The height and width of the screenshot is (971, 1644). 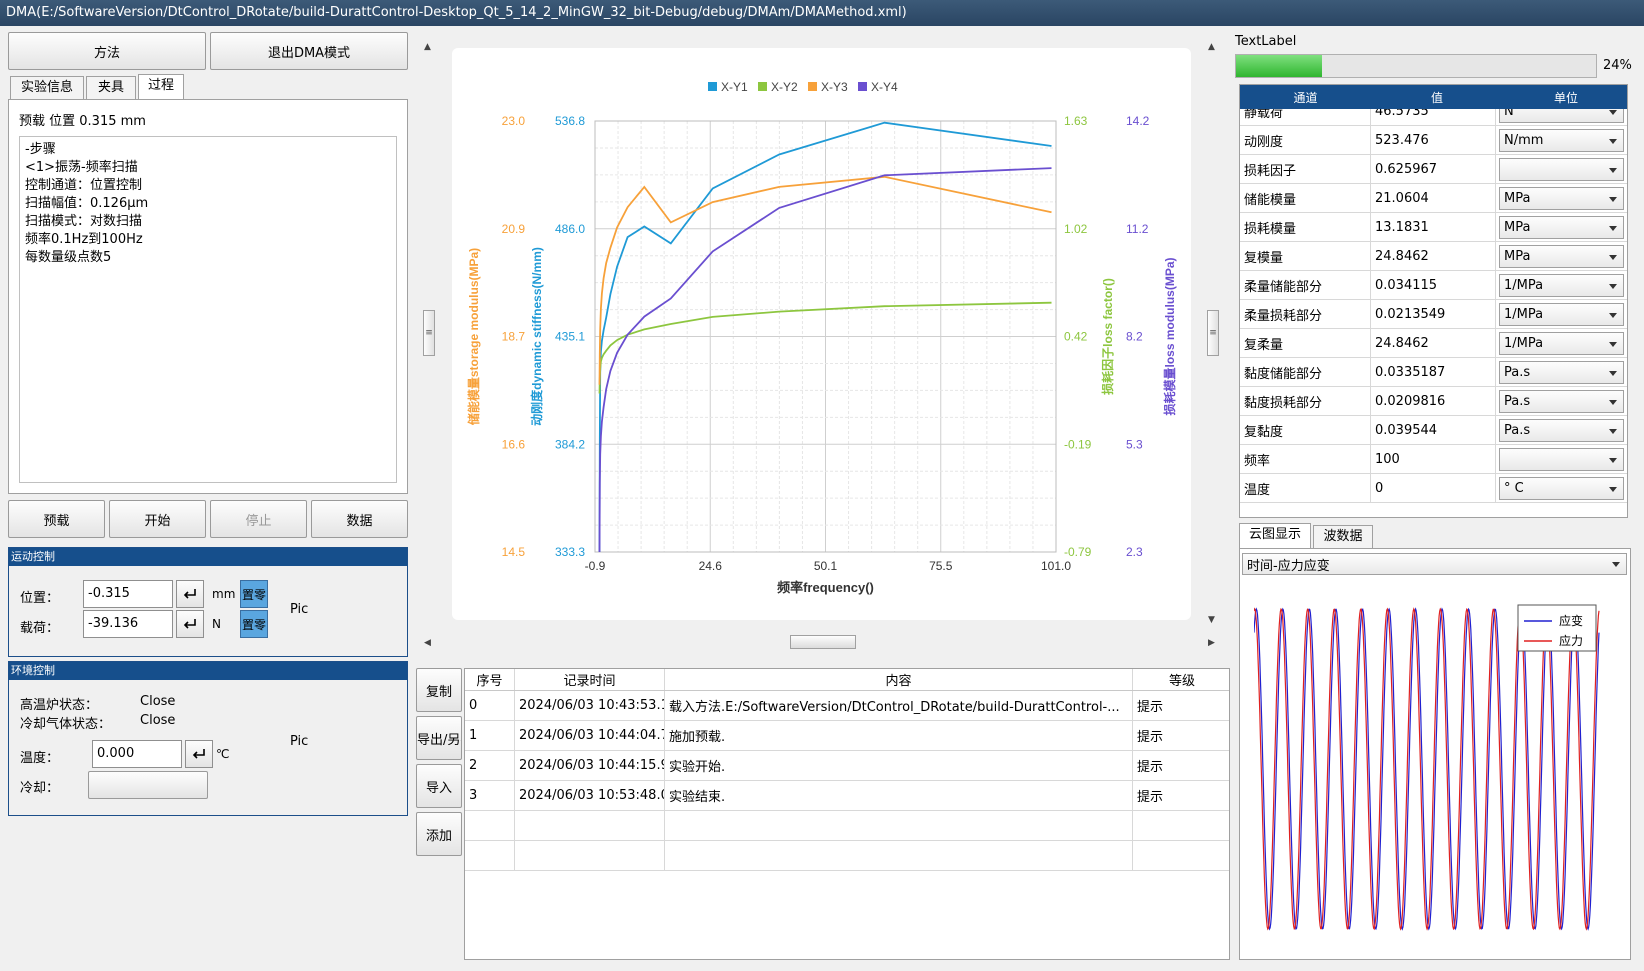 I want to click on parameter-channel: 黏度损耗部分, so click(x=1305, y=401).